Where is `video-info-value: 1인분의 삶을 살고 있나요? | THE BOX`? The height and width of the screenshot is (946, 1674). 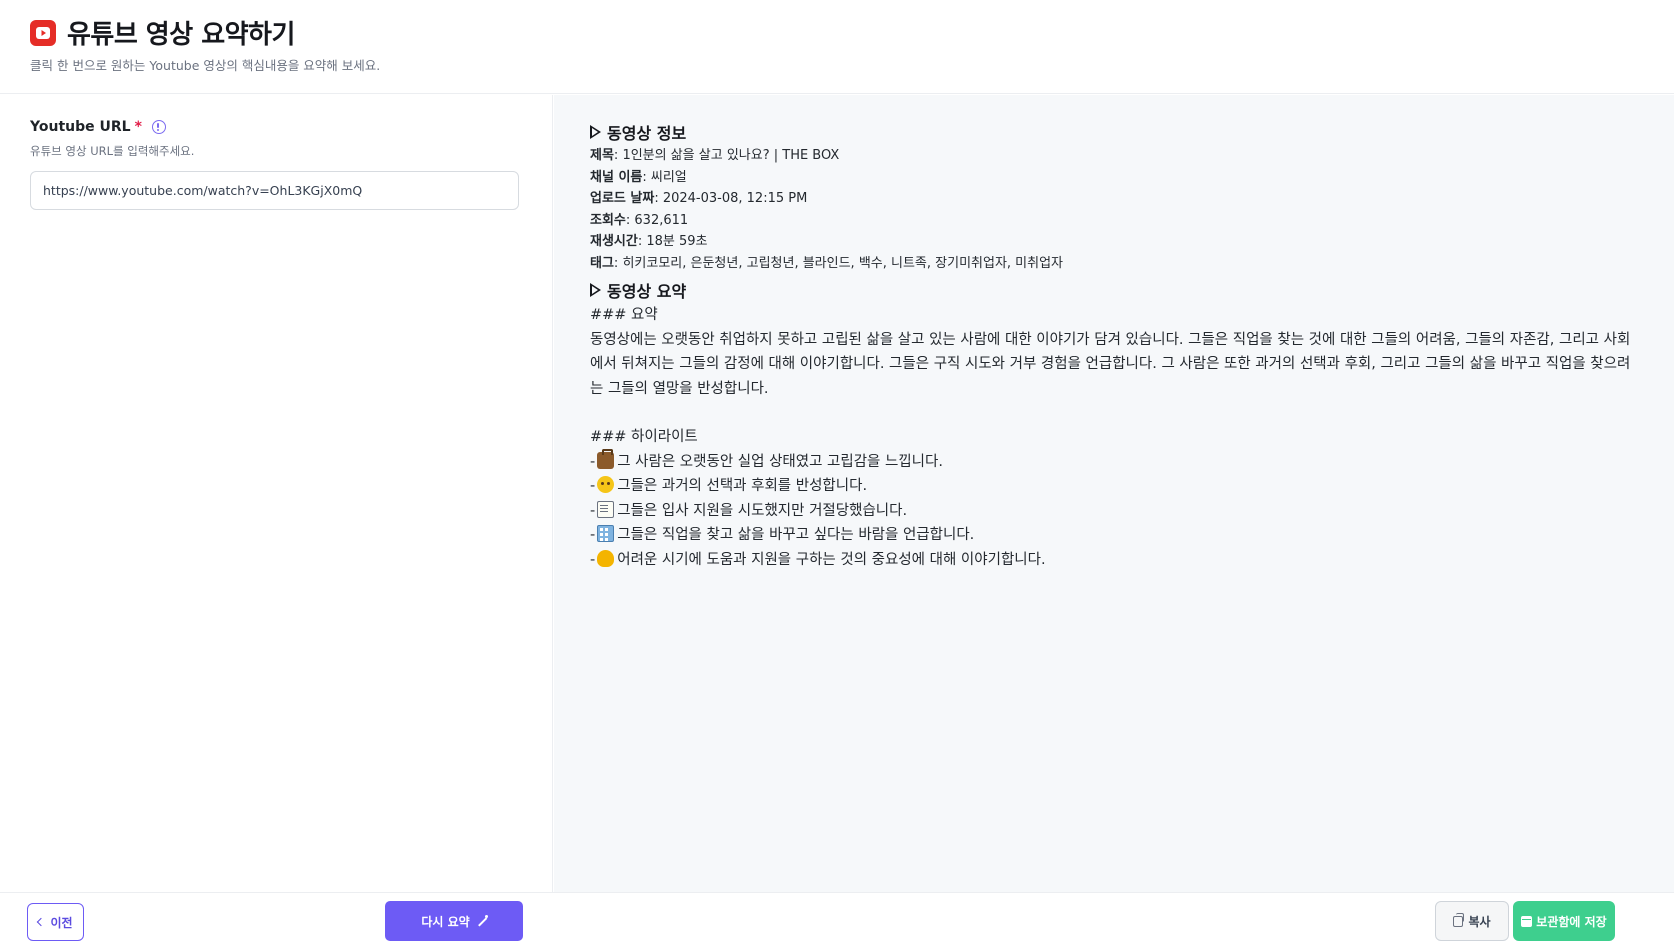
video-info-value: 1인분의 삶을 살고 있나요? | THE BOX is located at coordinates (731, 155).